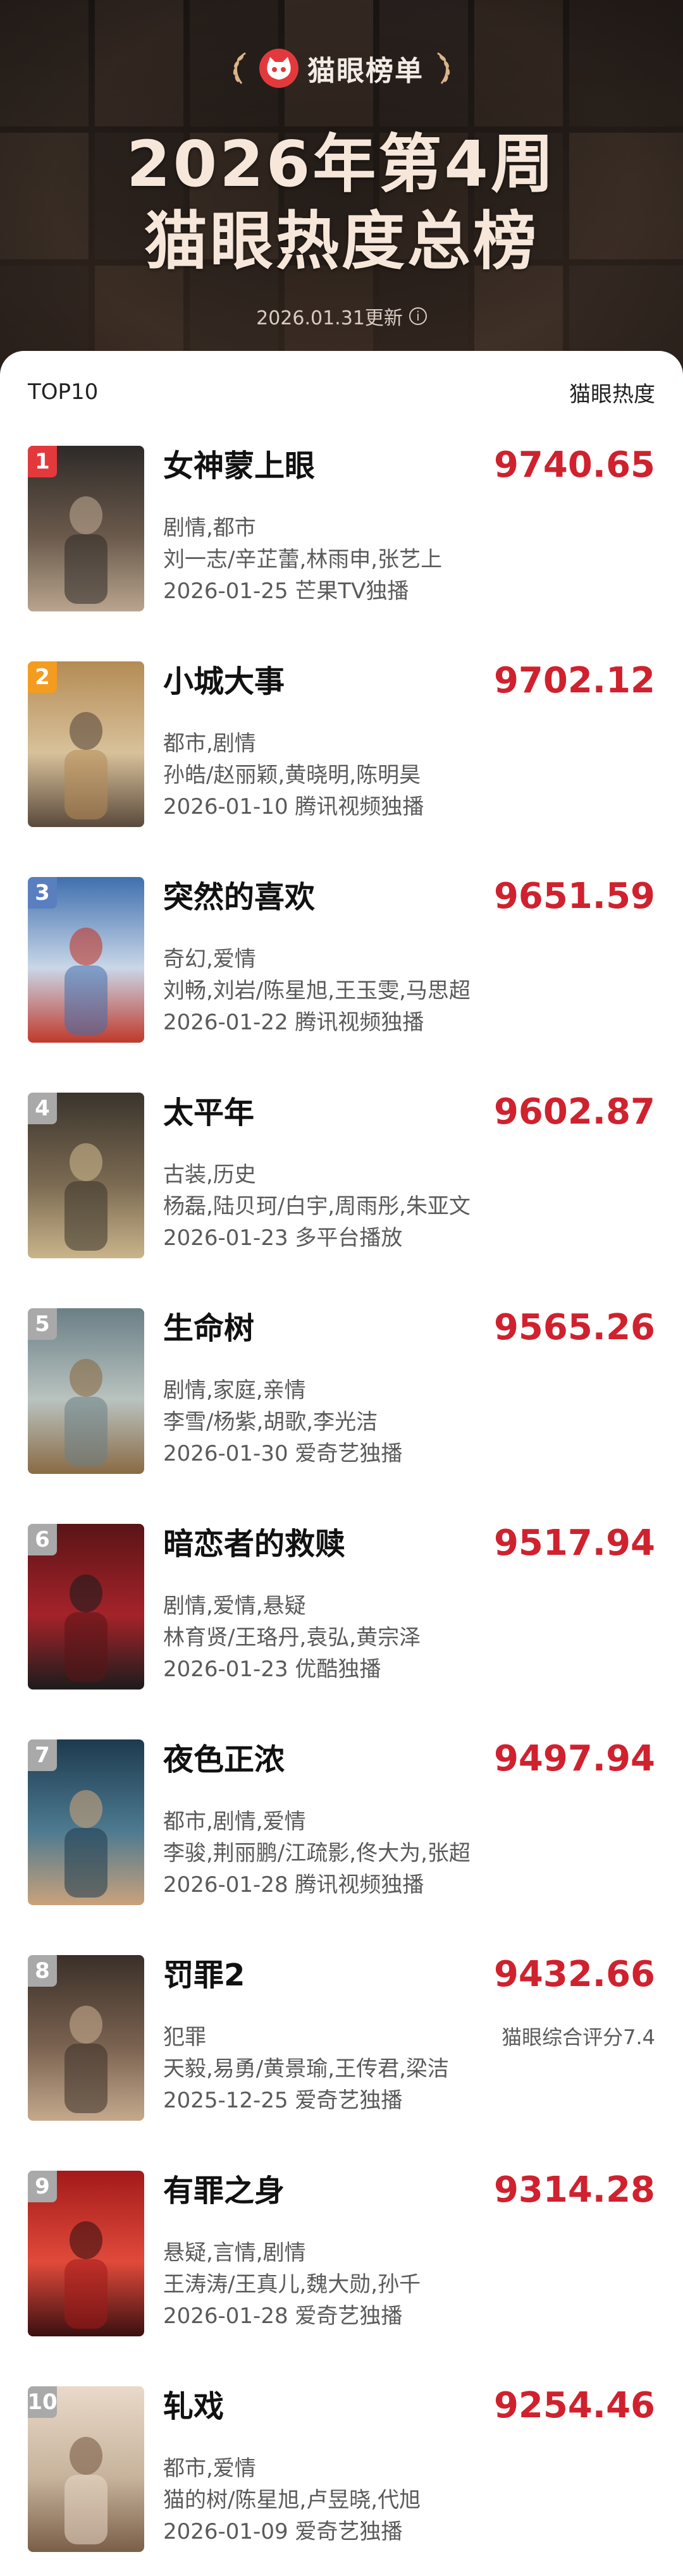 Image resolution: width=683 pixels, height=2576 pixels. What do you see at coordinates (42, 1324) in the screenshot?
I see `rank-badge: 5` at bounding box center [42, 1324].